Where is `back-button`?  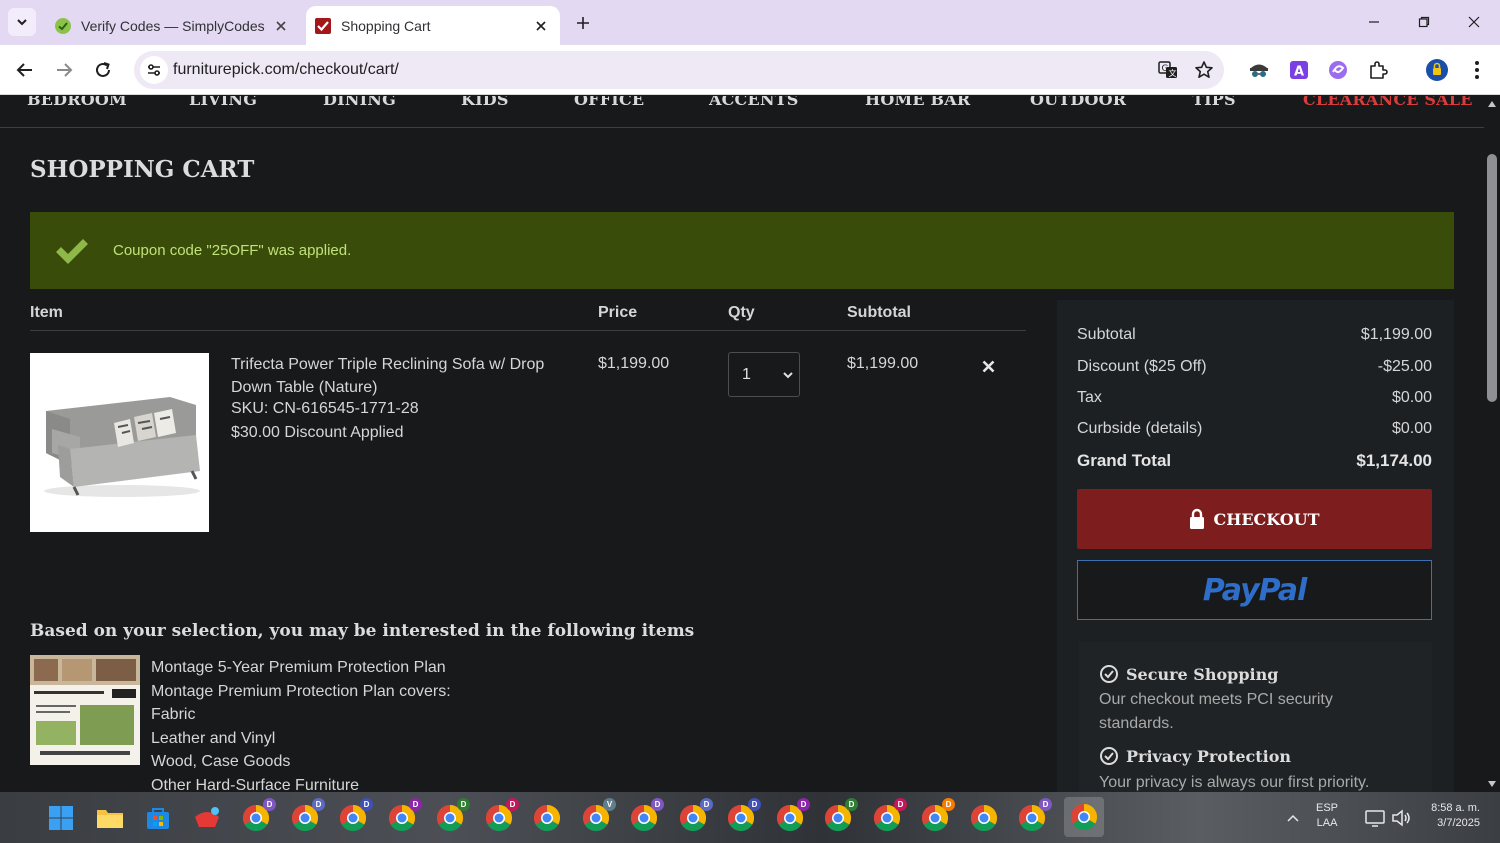
back-button is located at coordinates (25, 70).